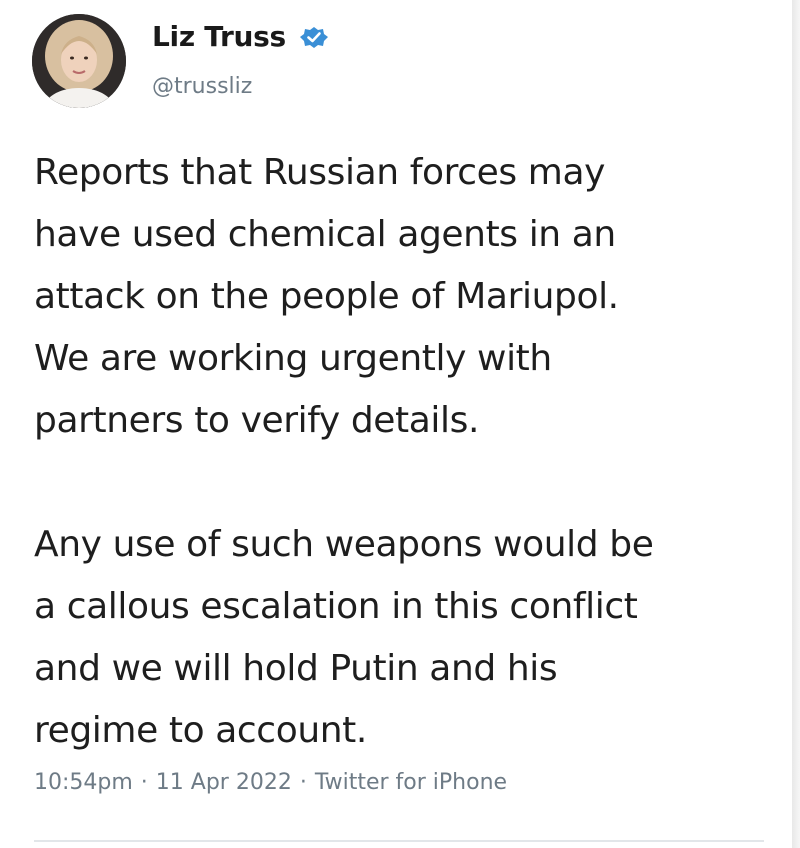  I want to click on profile-photo-icon, so click(79, 61).